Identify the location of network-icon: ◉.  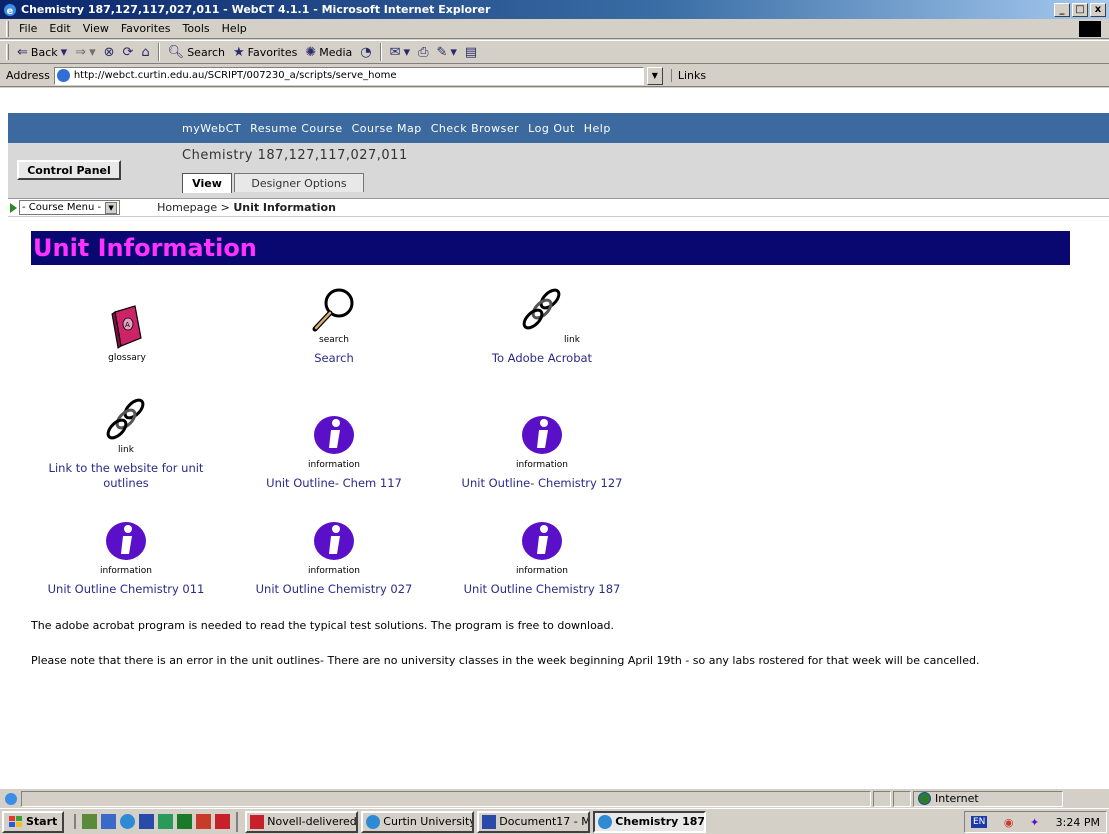
(1009, 822).